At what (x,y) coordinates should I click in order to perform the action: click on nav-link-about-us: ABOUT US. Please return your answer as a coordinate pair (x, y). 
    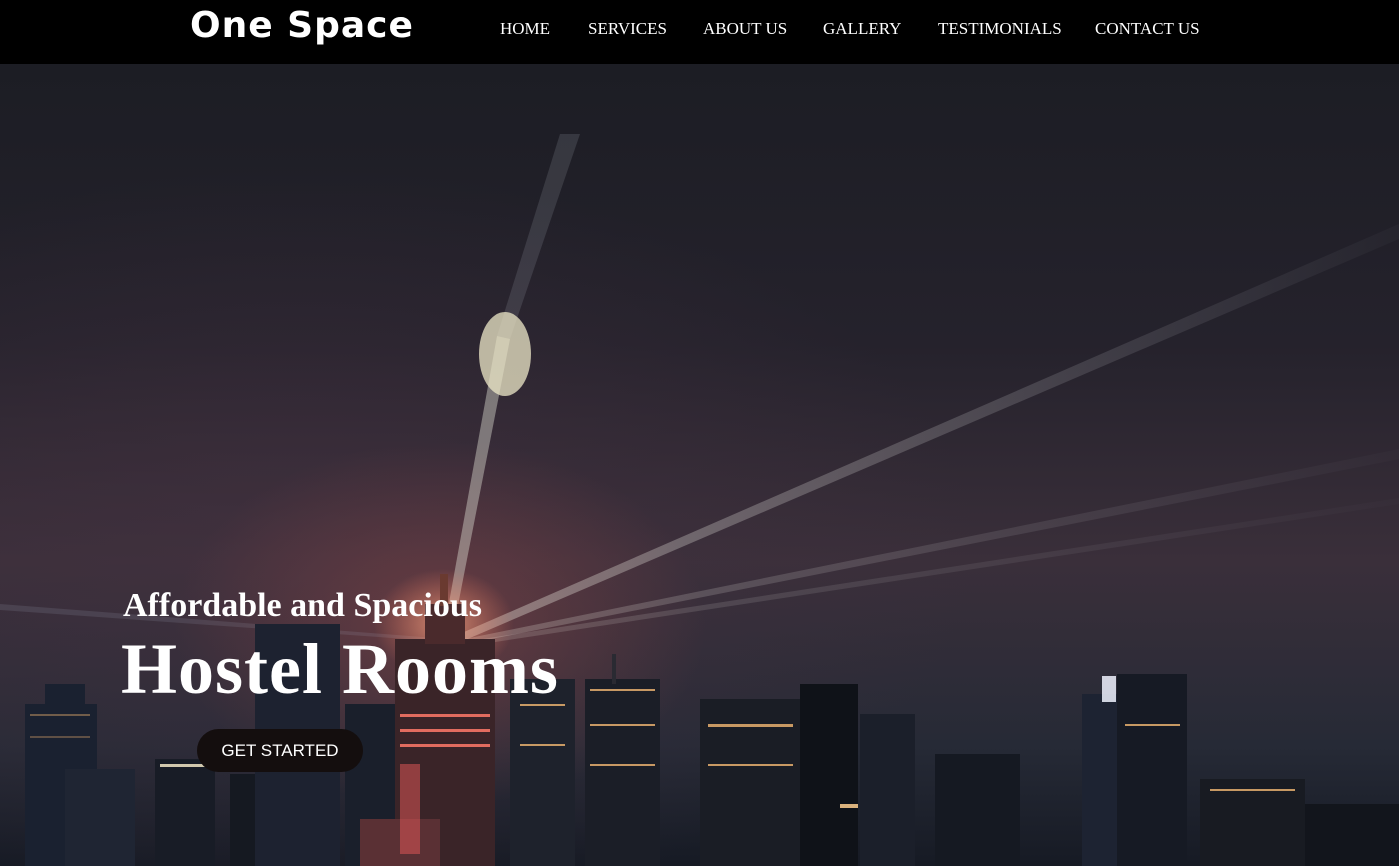
    Looking at the image, I should click on (745, 29).